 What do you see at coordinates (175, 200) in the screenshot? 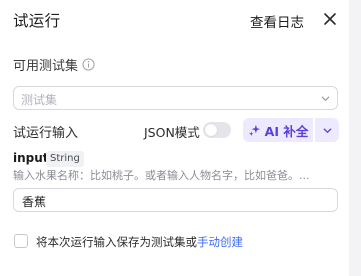
I see `input-value-field: 香蕉` at bounding box center [175, 200].